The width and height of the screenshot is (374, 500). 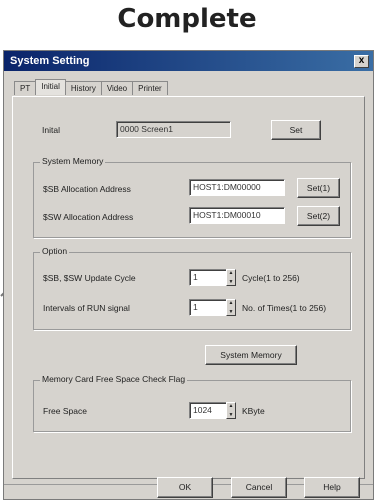 I want to click on help-button: Help, so click(x=332, y=487).